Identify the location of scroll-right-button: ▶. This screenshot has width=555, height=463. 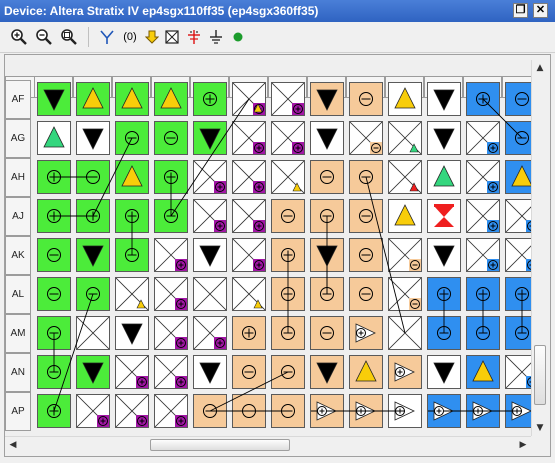
(523, 445).